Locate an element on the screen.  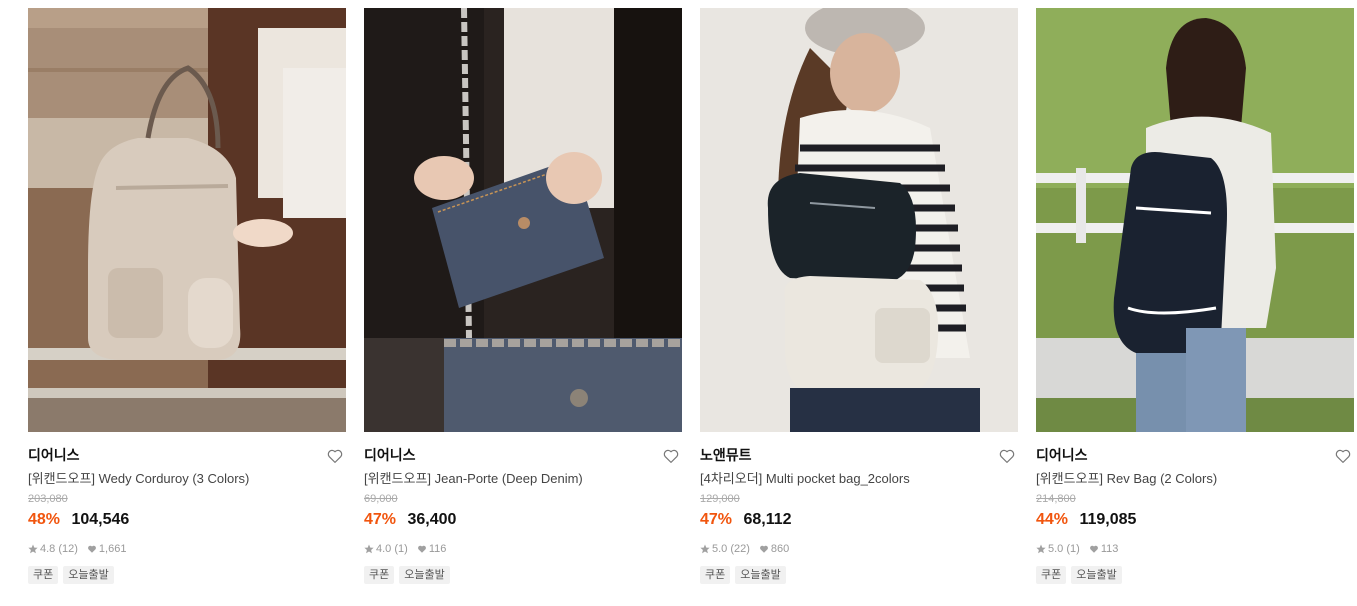
discount-rate: 44% is located at coordinates (1052, 519).